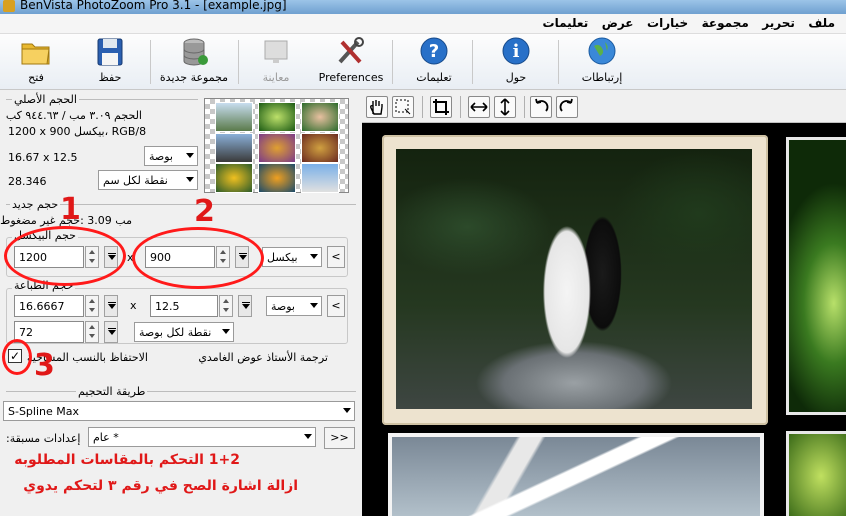 The height and width of the screenshot is (516, 846). I want to click on menu-batch: مجموعة, so click(725, 23).